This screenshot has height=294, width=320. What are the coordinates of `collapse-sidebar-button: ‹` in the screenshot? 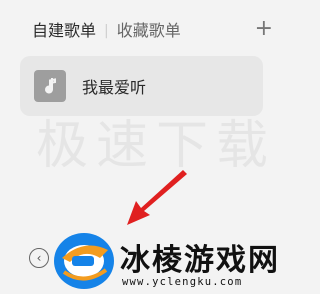 It's located at (39, 258).